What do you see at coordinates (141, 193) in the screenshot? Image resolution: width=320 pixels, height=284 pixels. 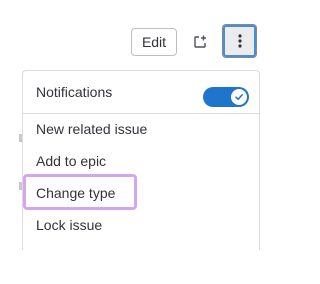 I see `menu-item-change-type: Change type` at bounding box center [141, 193].